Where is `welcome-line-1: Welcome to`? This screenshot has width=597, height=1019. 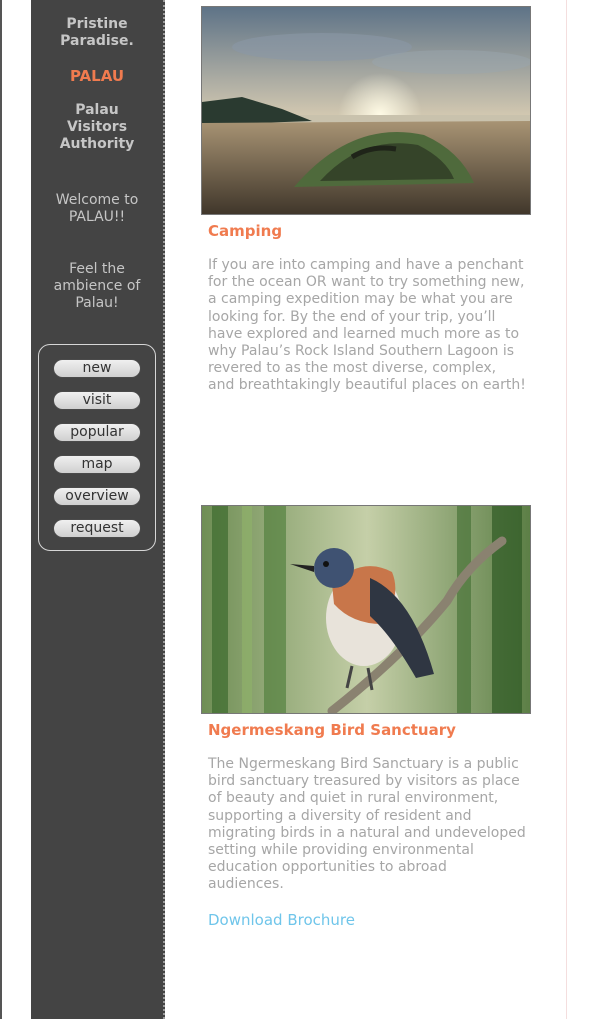
welcome-line-1: Welcome to is located at coordinates (97, 200).